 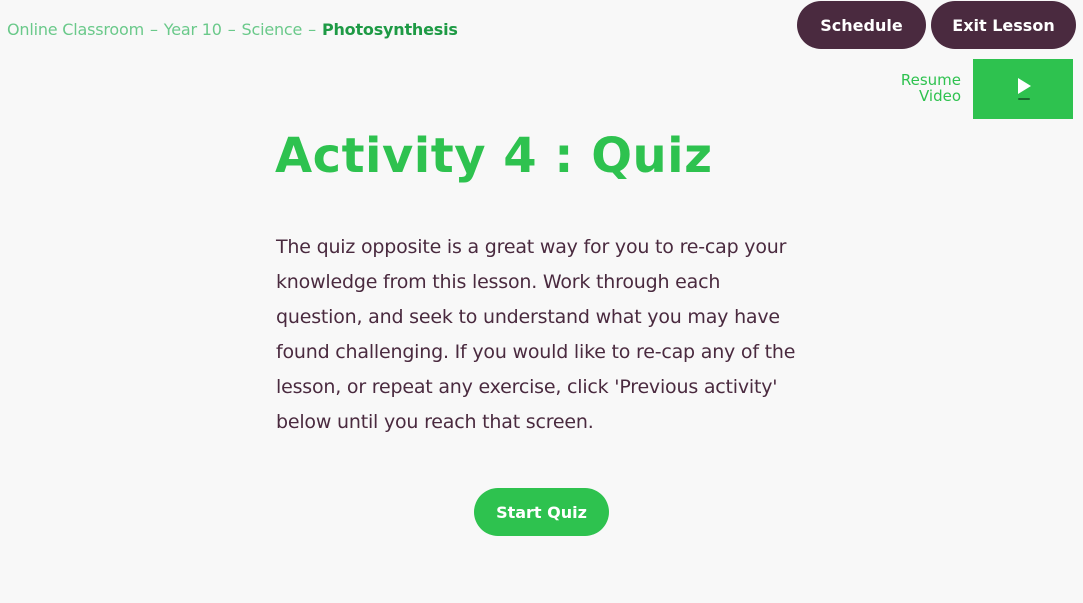 What do you see at coordinates (930, 80) in the screenshot?
I see `resume-video-label-line1: Resume` at bounding box center [930, 80].